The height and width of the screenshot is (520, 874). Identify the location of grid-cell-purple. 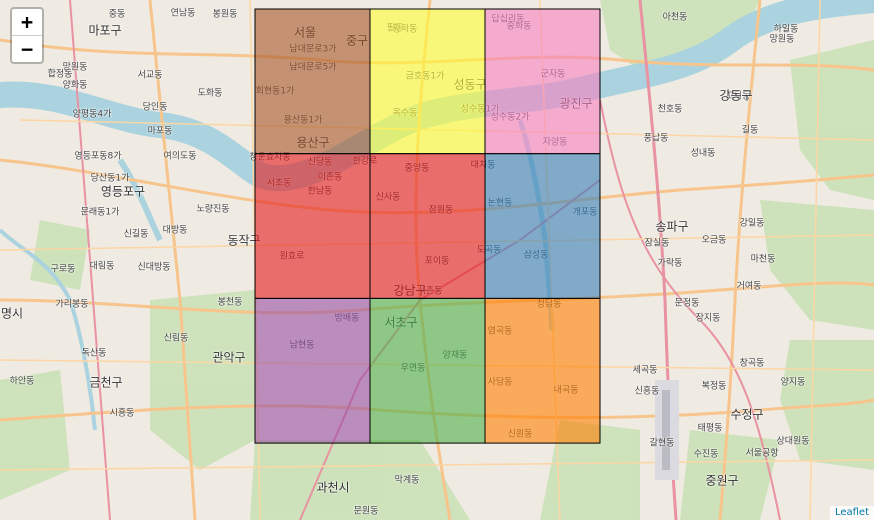
(312, 370).